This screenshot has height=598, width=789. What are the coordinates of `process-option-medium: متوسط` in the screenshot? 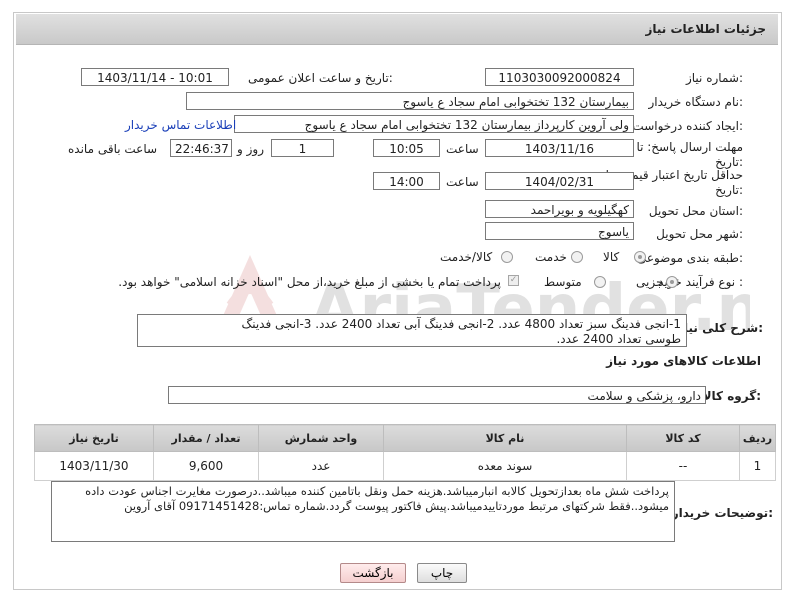 It's located at (563, 282).